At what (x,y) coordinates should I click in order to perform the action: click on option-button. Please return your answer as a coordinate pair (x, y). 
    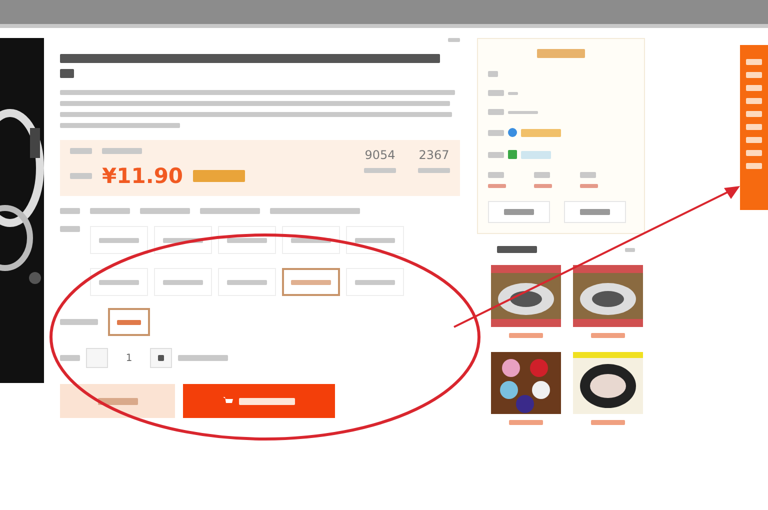
    Looking at the image, I should click on (311, 282).